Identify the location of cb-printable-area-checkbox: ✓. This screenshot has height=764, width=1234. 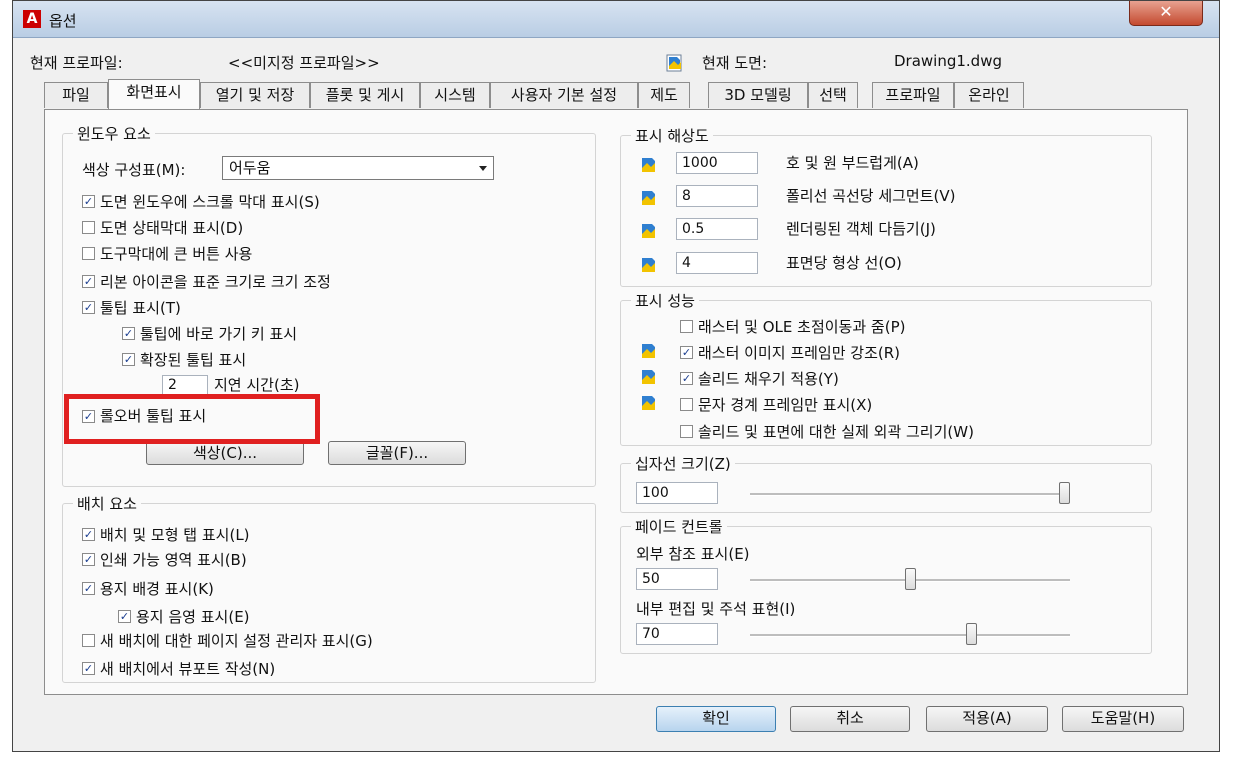
(88, 559).